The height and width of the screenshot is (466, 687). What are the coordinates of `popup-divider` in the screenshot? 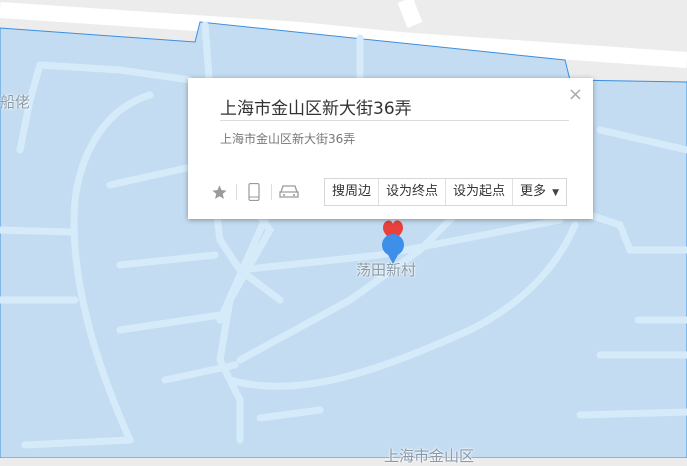 It's located at (394, 120).